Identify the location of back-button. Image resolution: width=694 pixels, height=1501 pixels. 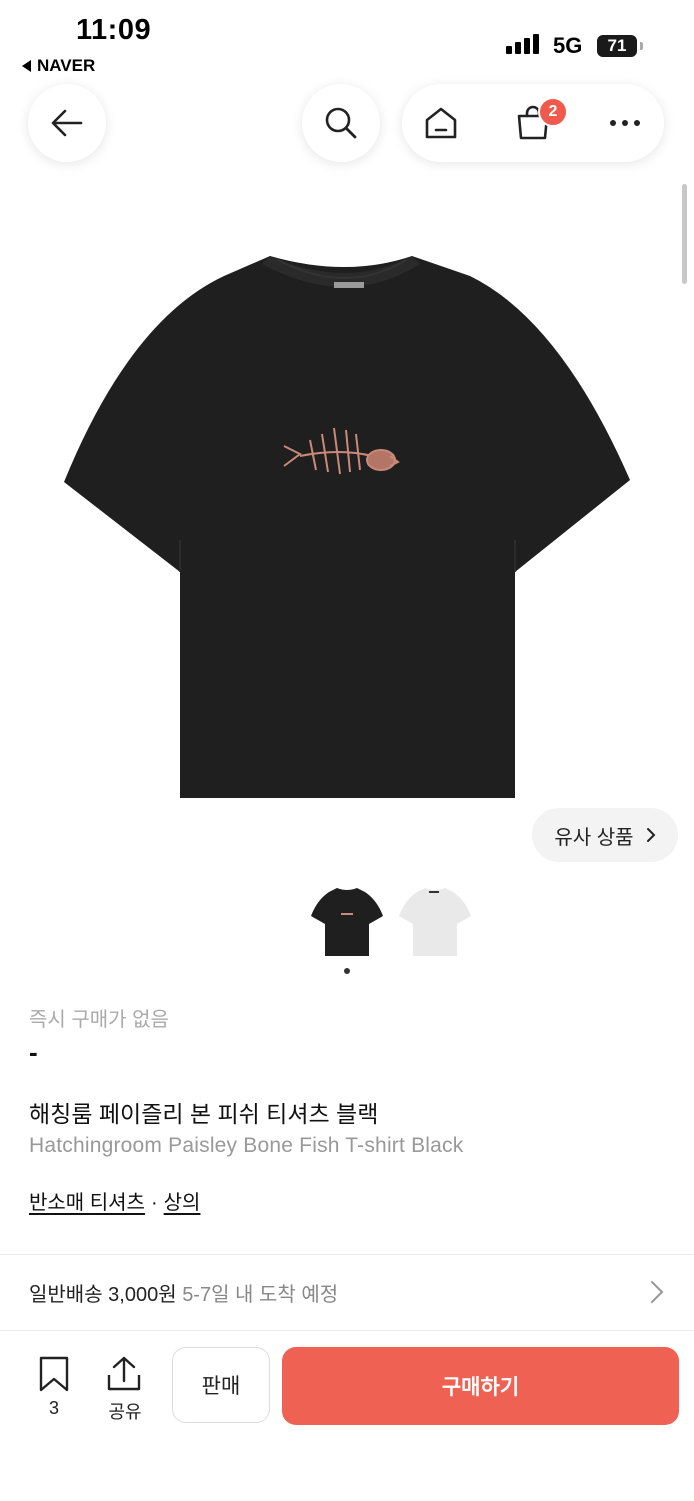
(67, 123).